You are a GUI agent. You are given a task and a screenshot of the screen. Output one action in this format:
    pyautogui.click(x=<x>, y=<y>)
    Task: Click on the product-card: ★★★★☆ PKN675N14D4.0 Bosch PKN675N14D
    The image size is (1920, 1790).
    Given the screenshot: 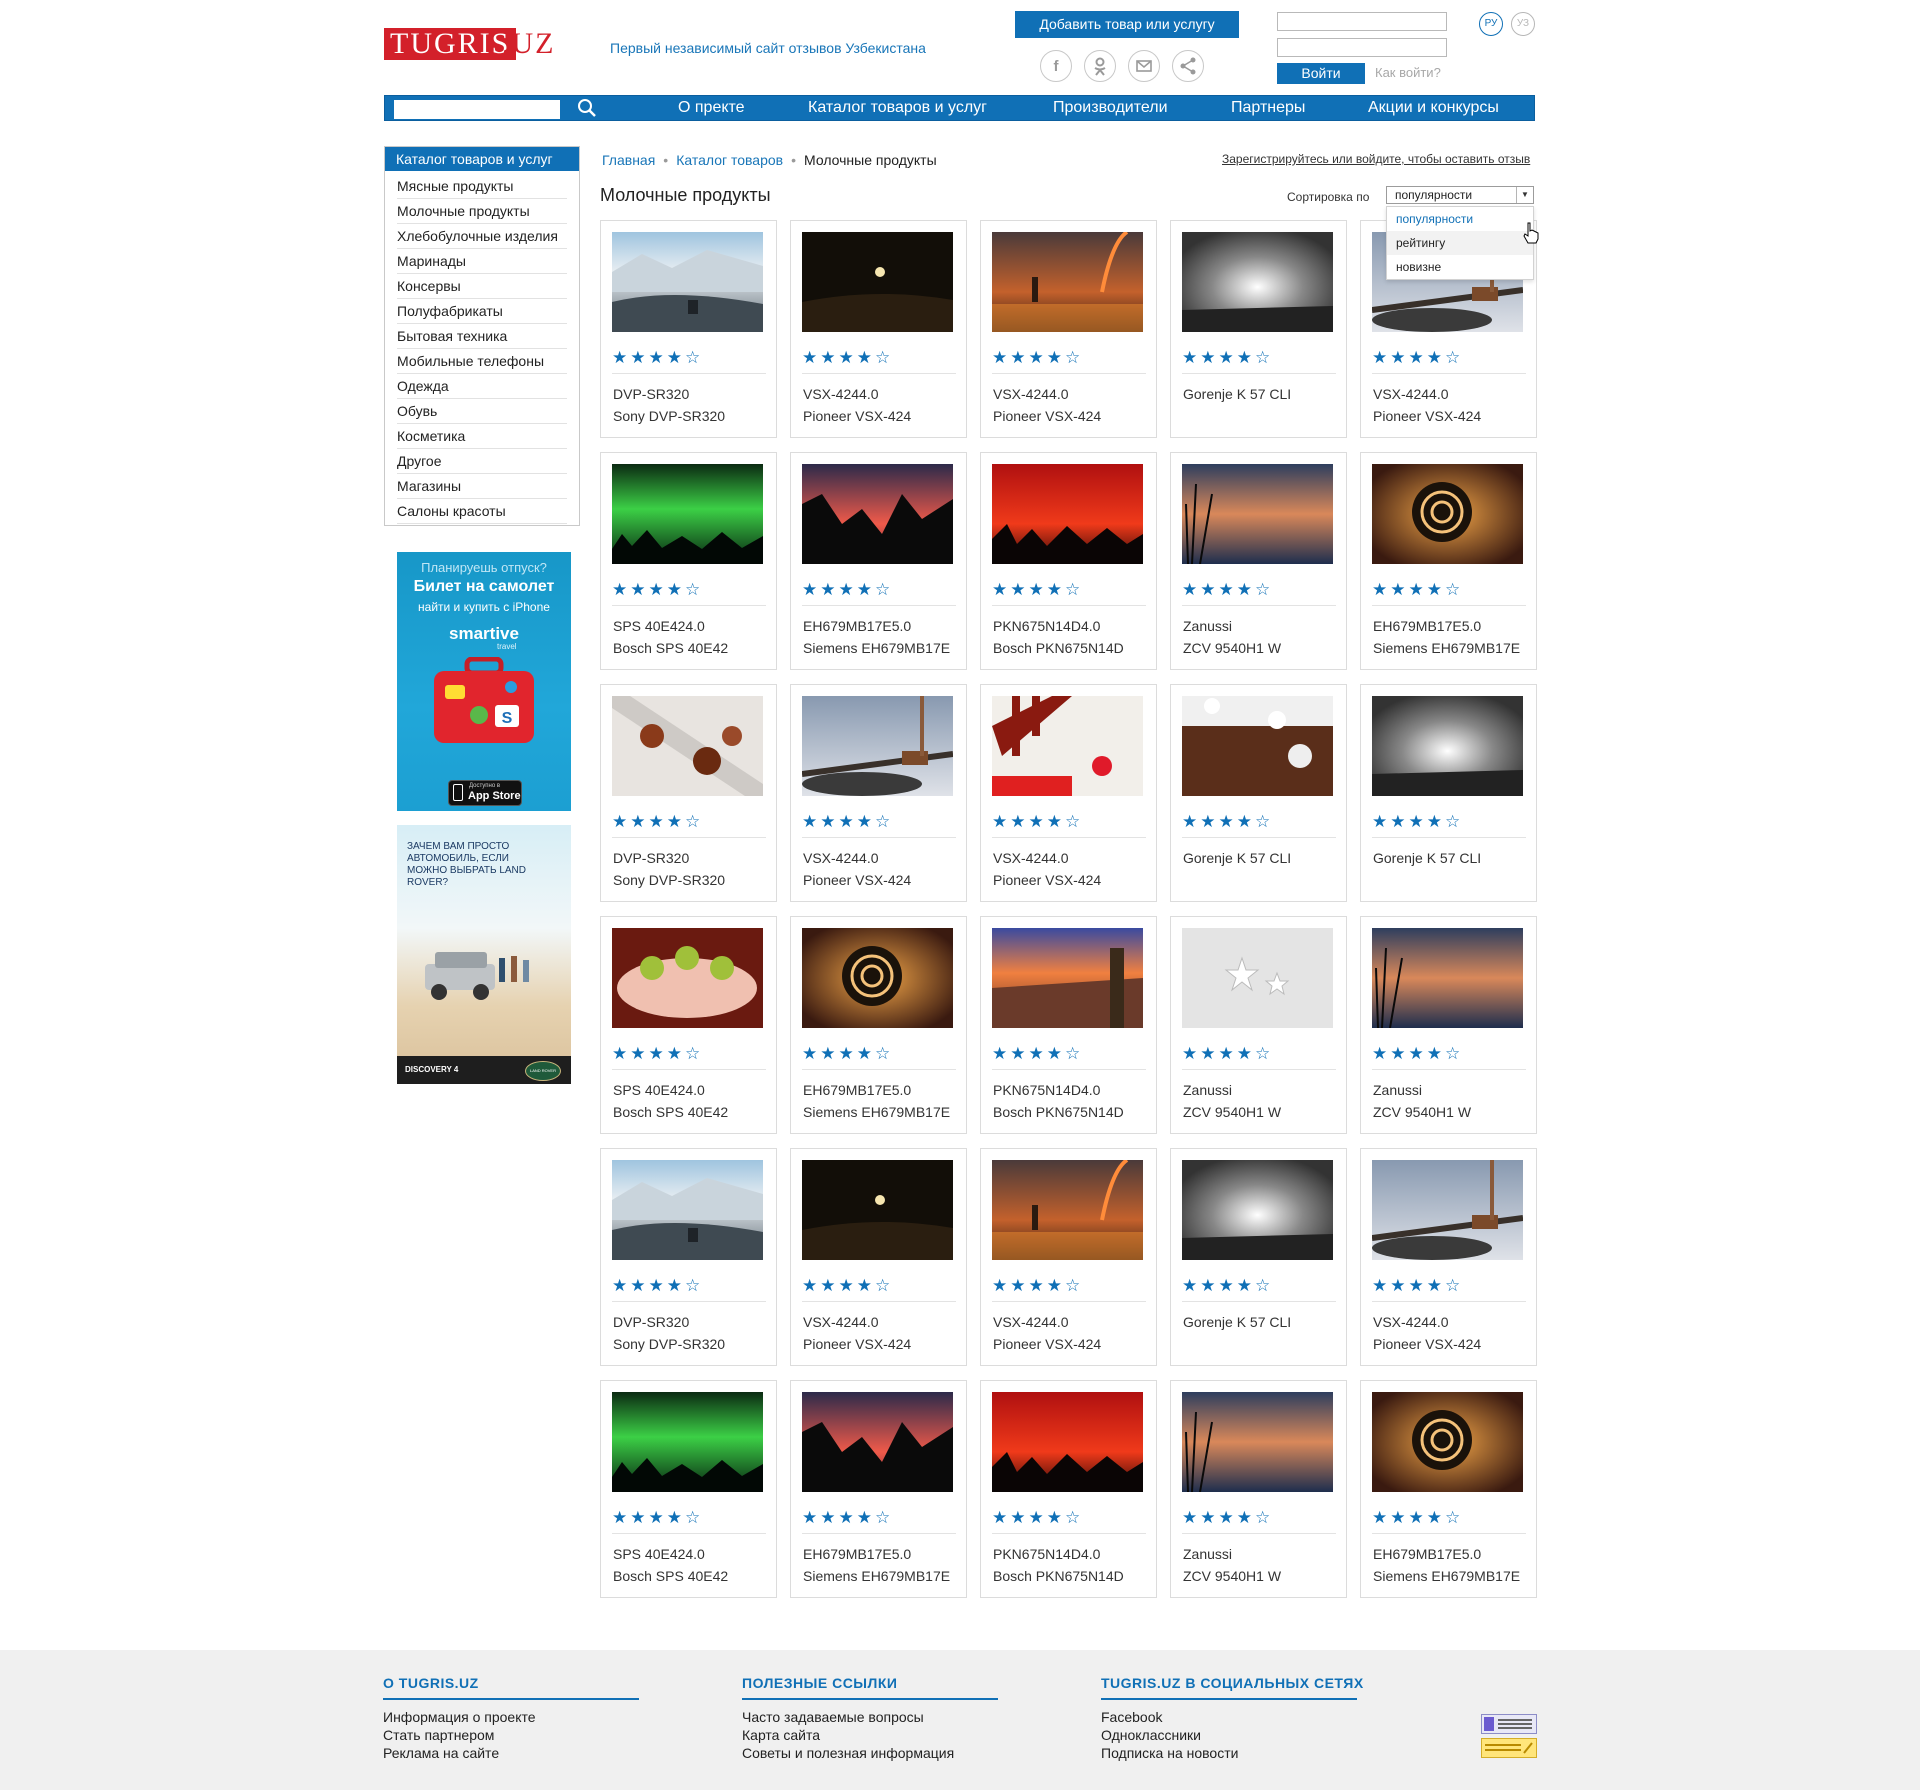 What is the action you would take?
    pyautogui.click(x=1068, y=561)
    